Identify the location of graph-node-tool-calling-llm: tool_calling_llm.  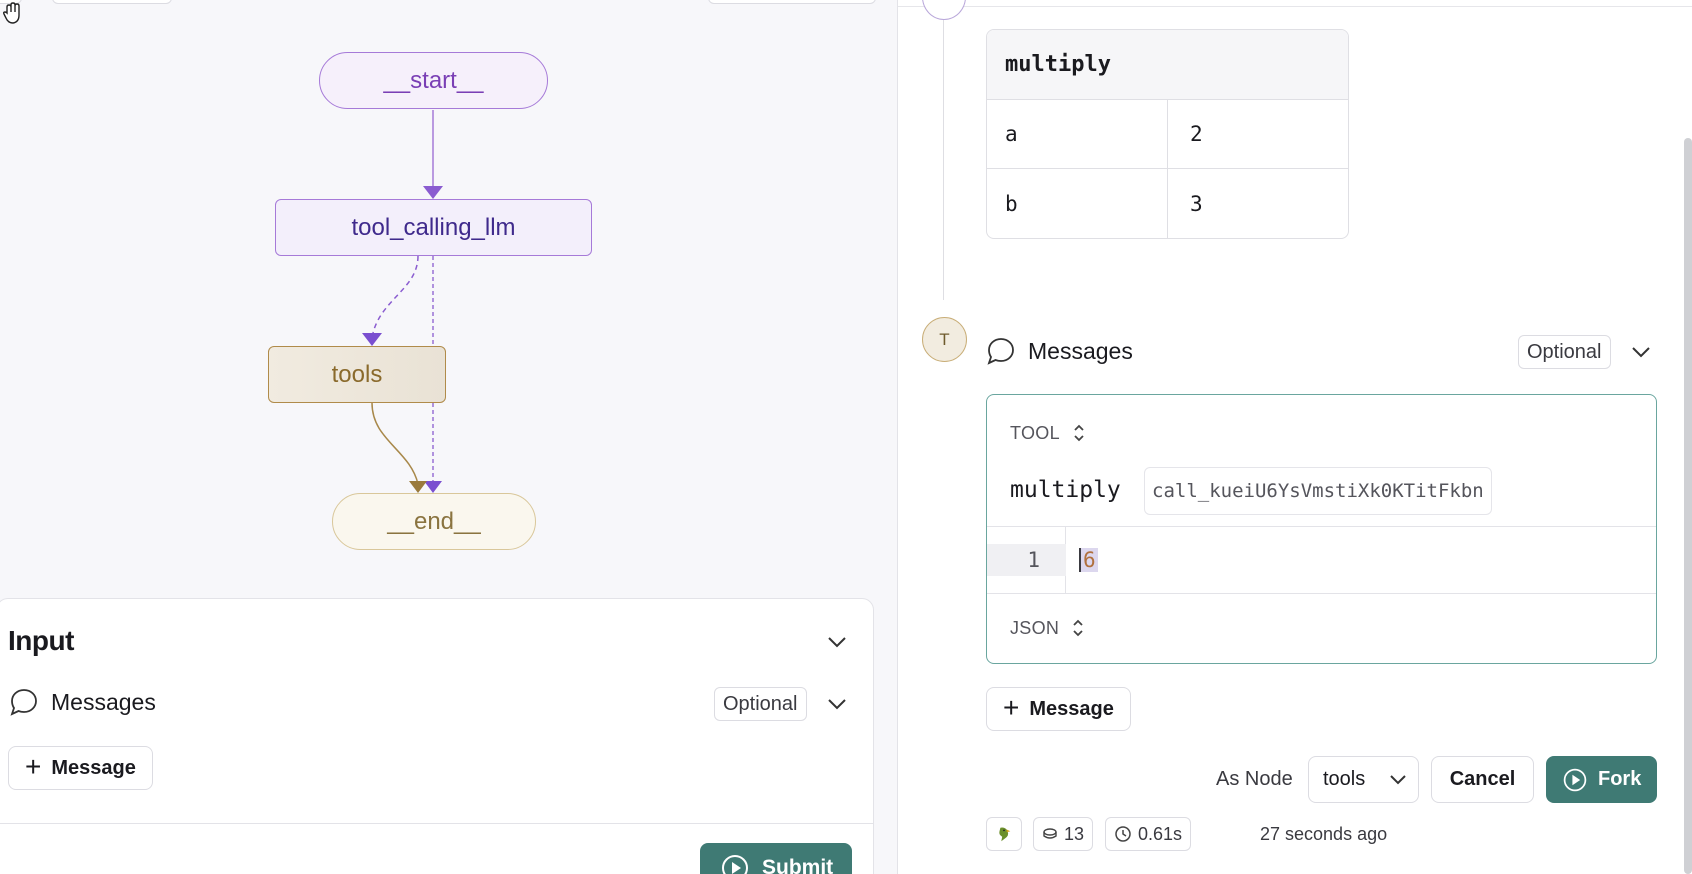
(433, 227).